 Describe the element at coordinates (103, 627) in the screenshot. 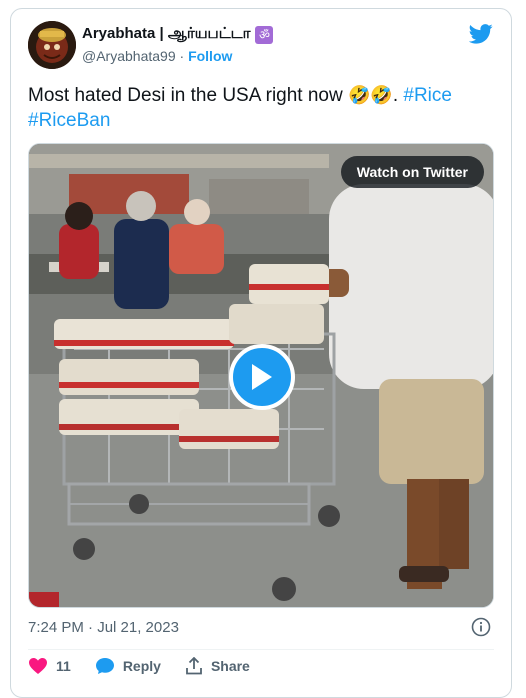

I see `tweet-timestamp: 7:24 PM · Jul 21, 2023` at that location.